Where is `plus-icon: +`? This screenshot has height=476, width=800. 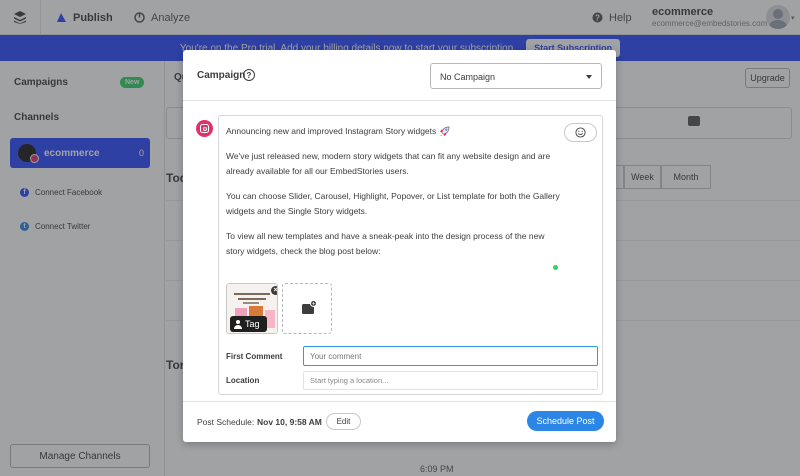 plus-icon: + is located at coordinates (313, 304).